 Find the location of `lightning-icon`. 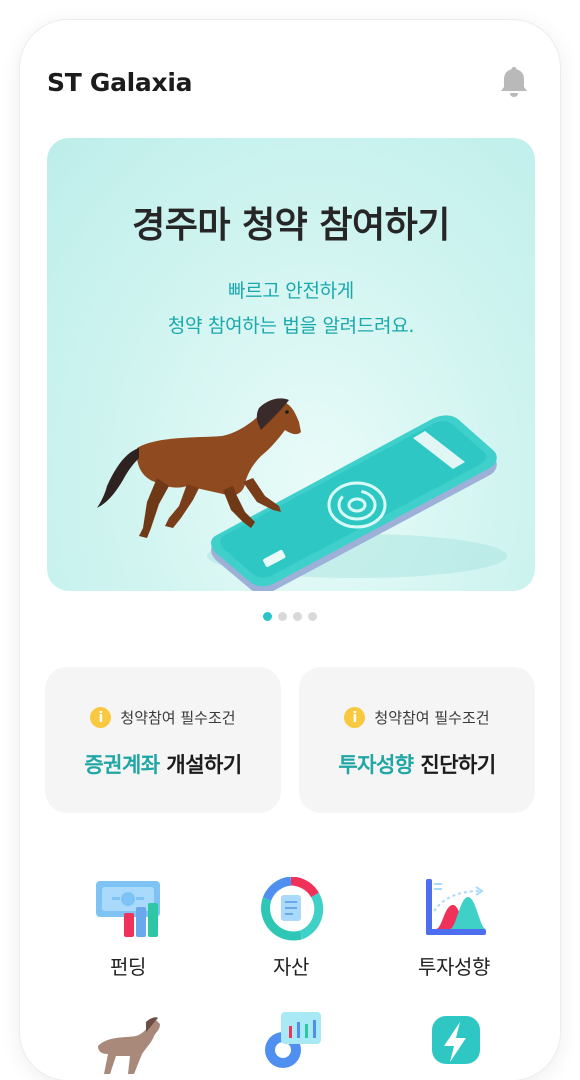

lightning-icon is located at coordinates (456, 1040).